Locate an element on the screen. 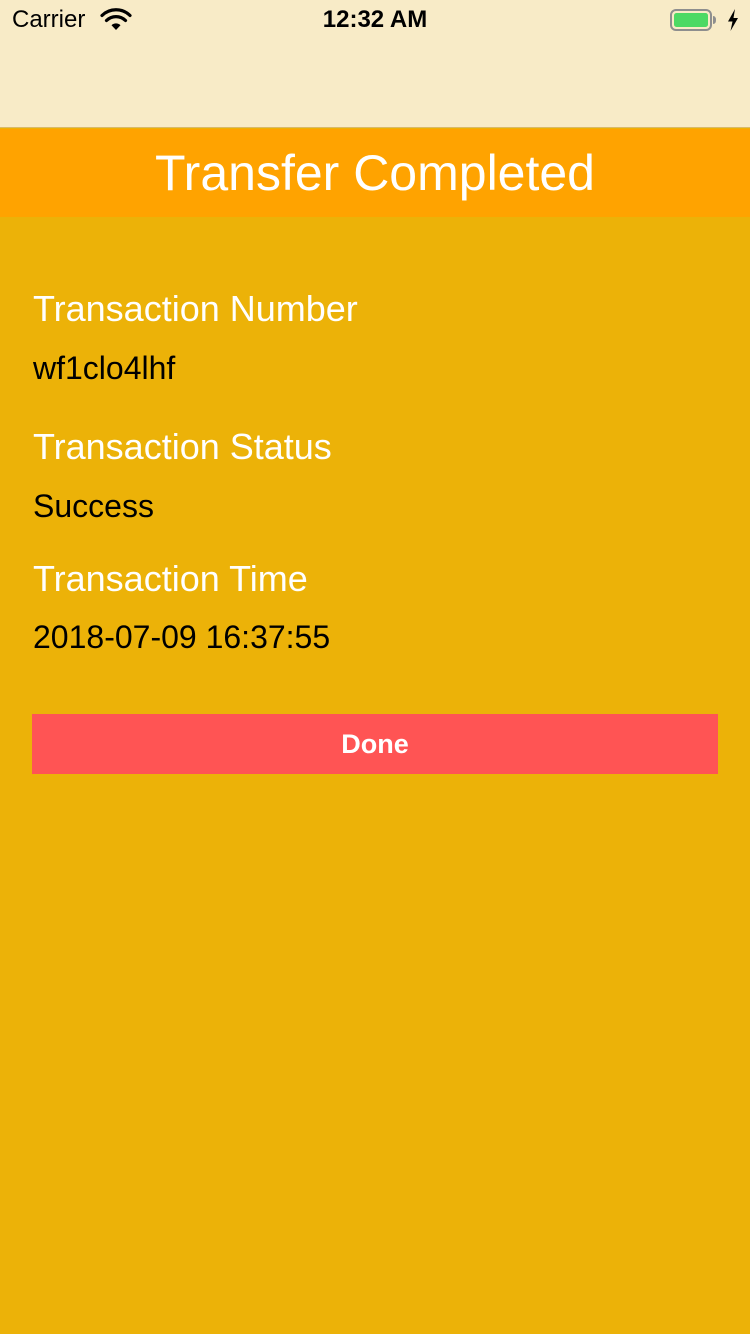 This screenshot has width=750, height=1334. navigation-bar: Carrier 12:32 AM is located at coordinates (375, 64).